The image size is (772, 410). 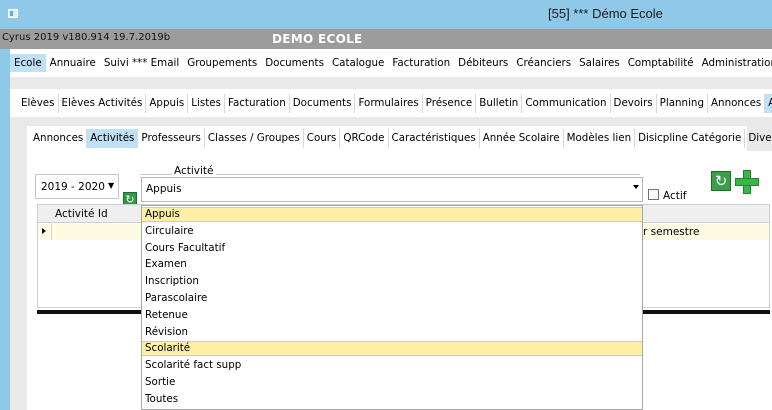 What do you see at coordinates (605, 13) in the screenshot?
I see `window-title: [55] *** Démo Ecole` at bounding box center [605, 13].